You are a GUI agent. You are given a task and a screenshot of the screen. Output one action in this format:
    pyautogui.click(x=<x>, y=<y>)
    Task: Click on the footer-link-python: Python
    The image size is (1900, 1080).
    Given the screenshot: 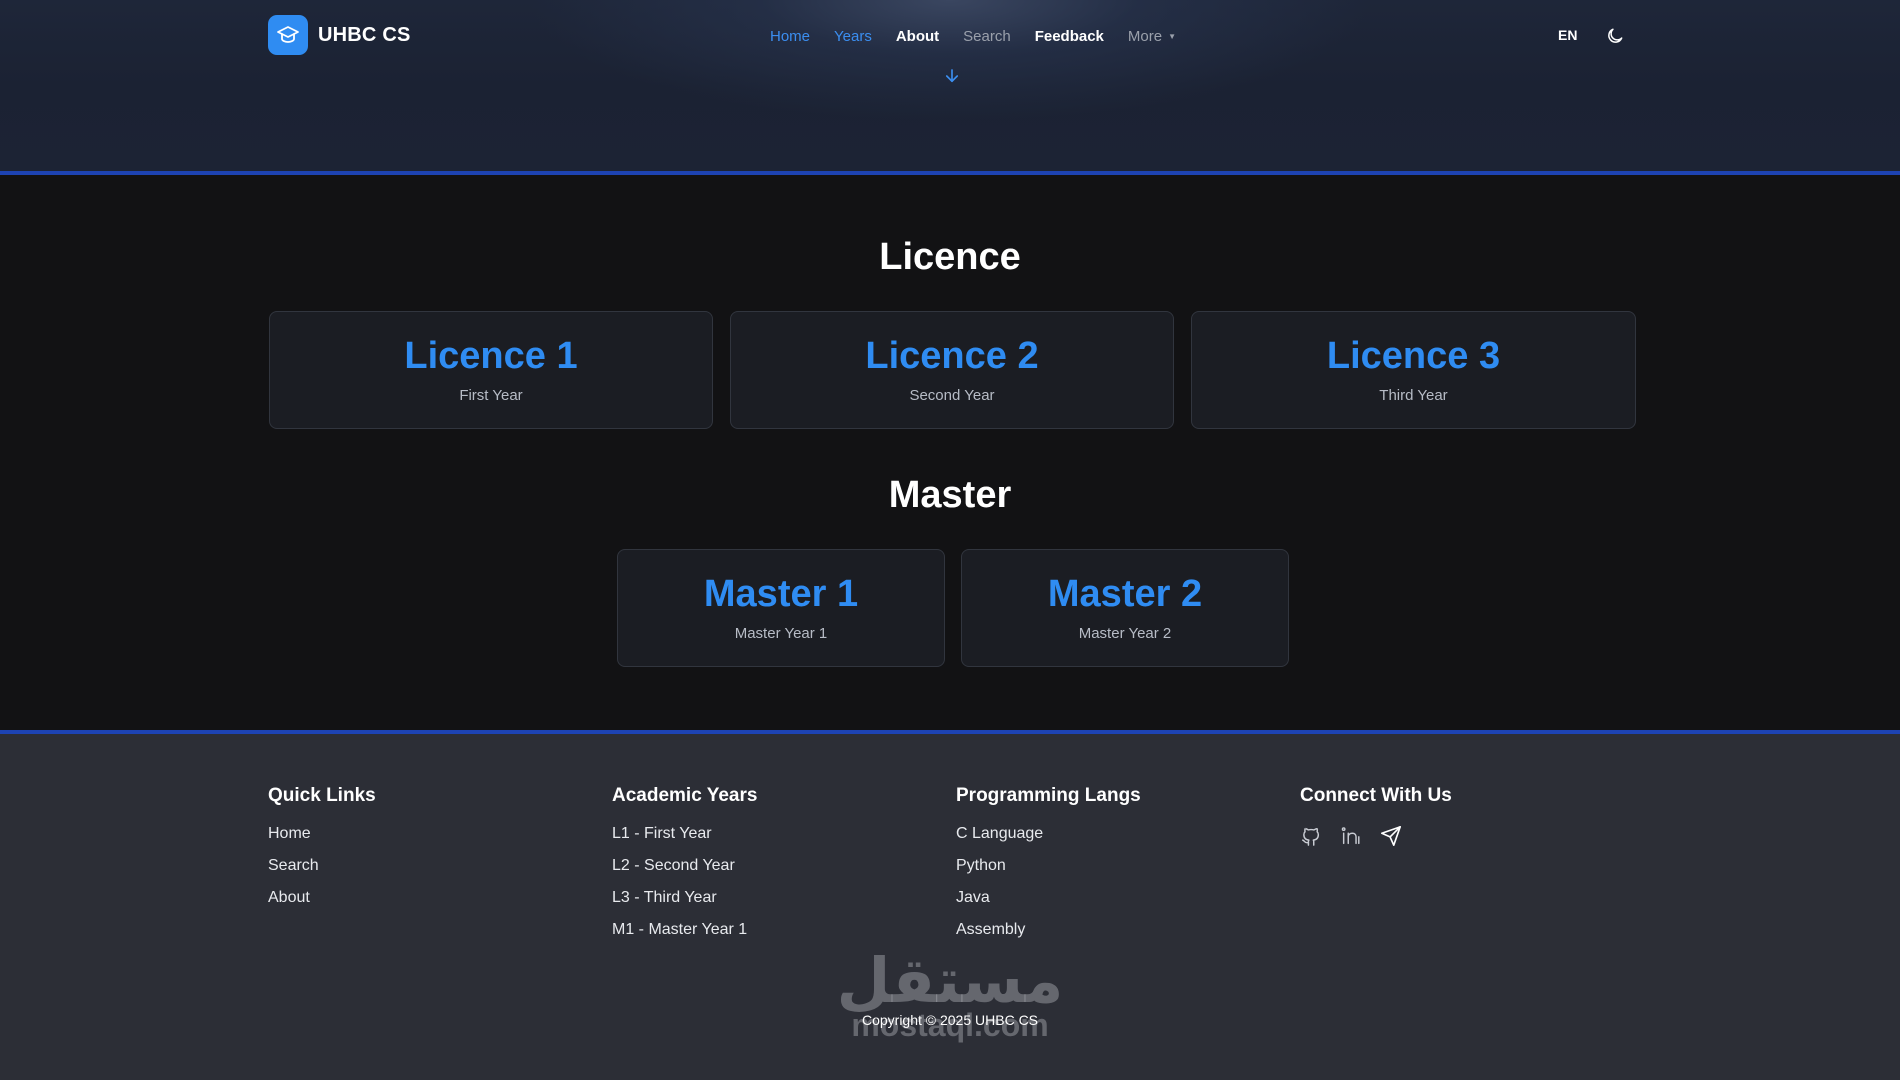 What is the action you would take?
    pyautogui.click(x=1048, y=873)
    